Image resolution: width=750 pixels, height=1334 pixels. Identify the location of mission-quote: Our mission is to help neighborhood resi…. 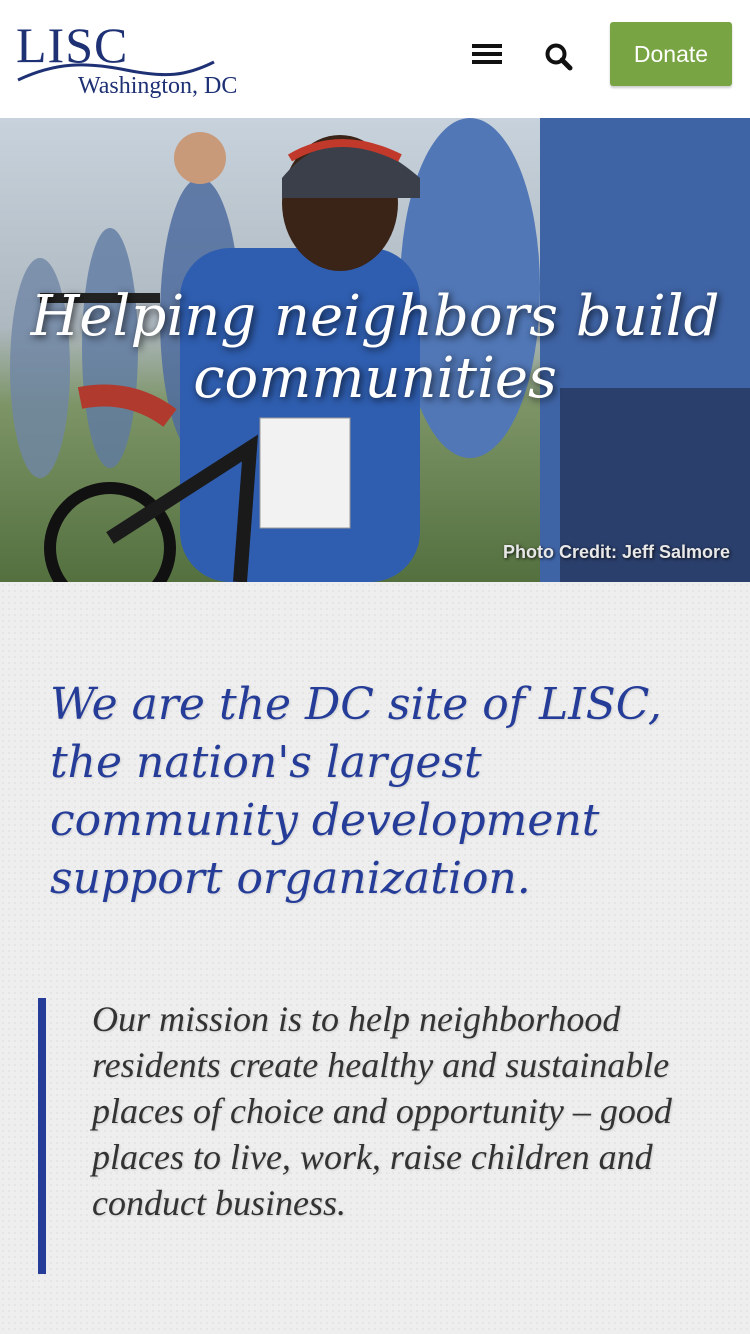
(382, 1111).